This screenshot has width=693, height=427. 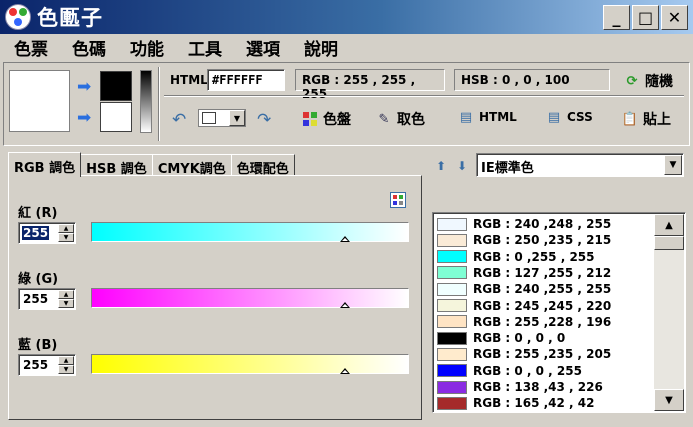 I want to click on close-button: ✕, so click(x=674, y=17).